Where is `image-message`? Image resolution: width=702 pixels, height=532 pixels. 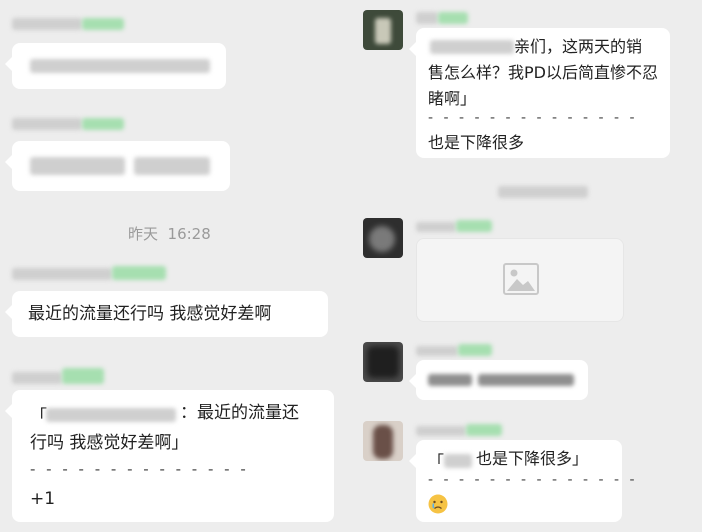 image-message is located at coordinates (520, 280).